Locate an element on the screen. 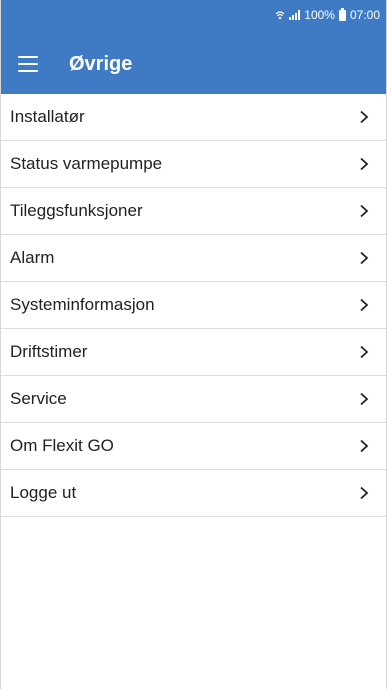 Image resolution: width=387 pixels, height=689 pixels. menu-item-status-varmepumpe: Status varmepumpe is located at coordinates (193, 164).